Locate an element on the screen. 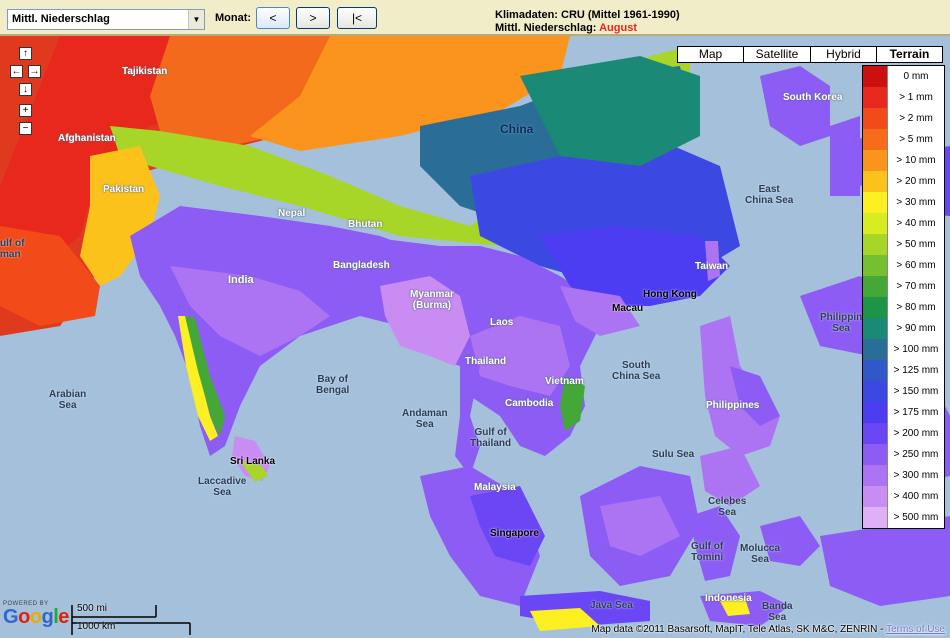  legend-row: > 40 mm is located at coordinates (903, 223).